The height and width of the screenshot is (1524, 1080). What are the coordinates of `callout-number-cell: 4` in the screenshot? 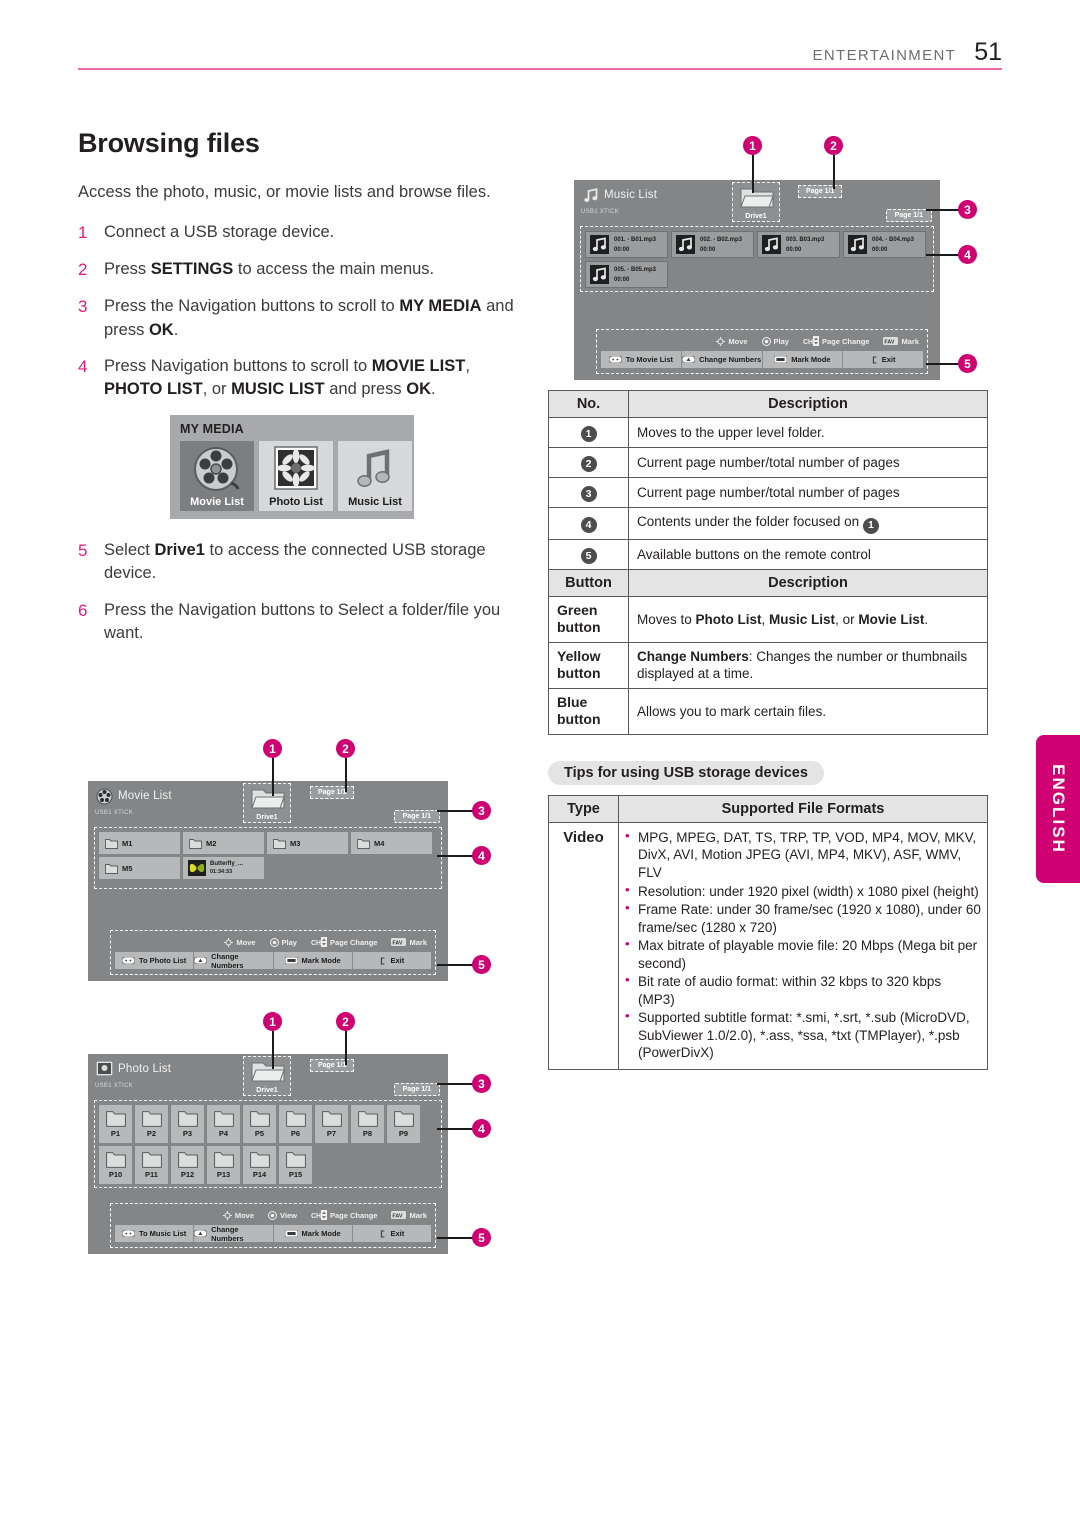 It's located at (588, 523).